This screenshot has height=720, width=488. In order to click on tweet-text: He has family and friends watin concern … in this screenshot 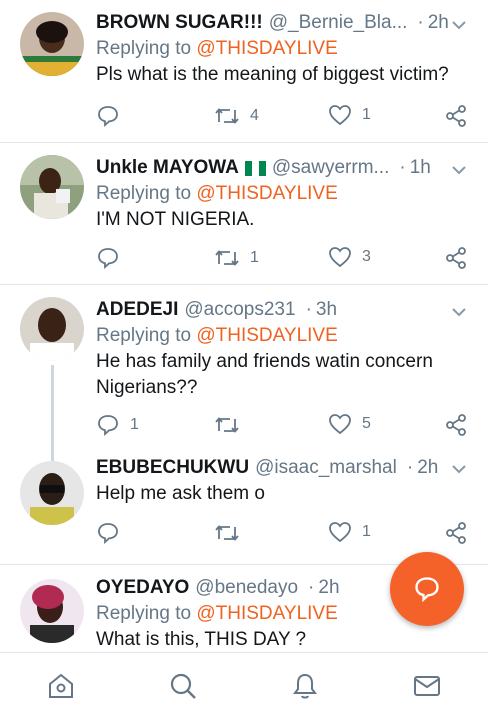, I will do `click(264, 374)`.